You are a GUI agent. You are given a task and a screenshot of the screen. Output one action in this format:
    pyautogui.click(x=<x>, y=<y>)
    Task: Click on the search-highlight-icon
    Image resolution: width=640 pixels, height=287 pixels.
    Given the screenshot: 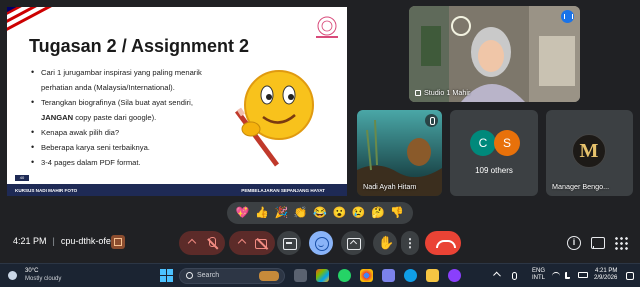 What is the action you would take?
    pyautogui.click(x=269, y=276)
    